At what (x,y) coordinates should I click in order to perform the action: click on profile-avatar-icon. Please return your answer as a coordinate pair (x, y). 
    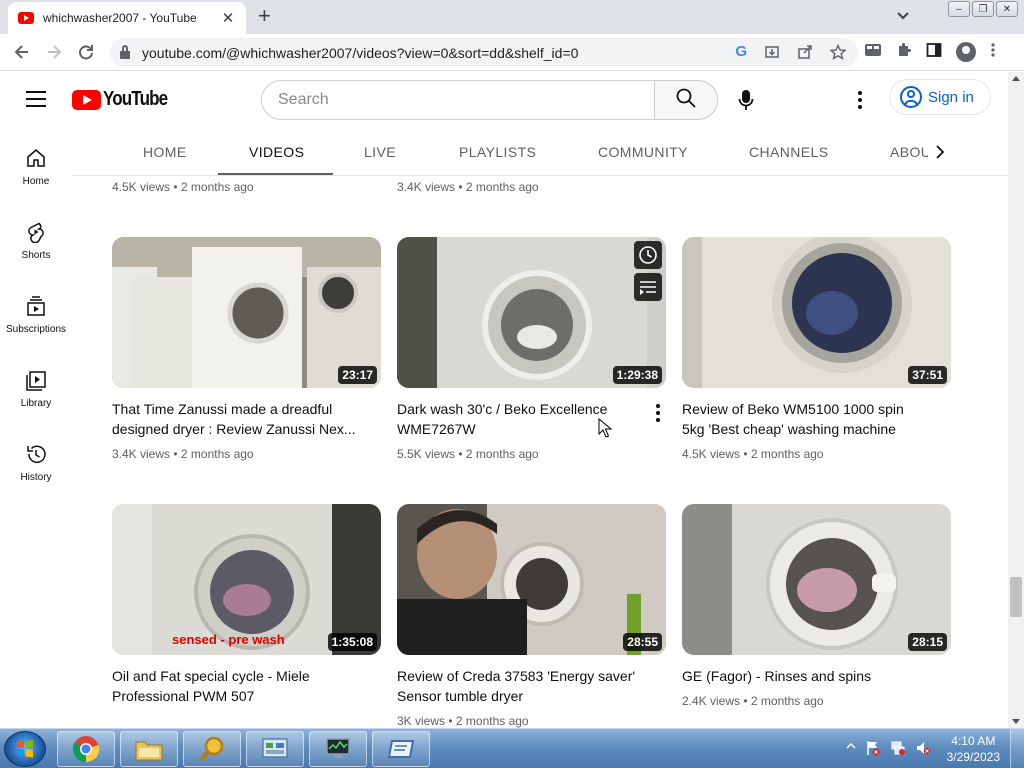
    Looking at the image, I should click on (966, 52).